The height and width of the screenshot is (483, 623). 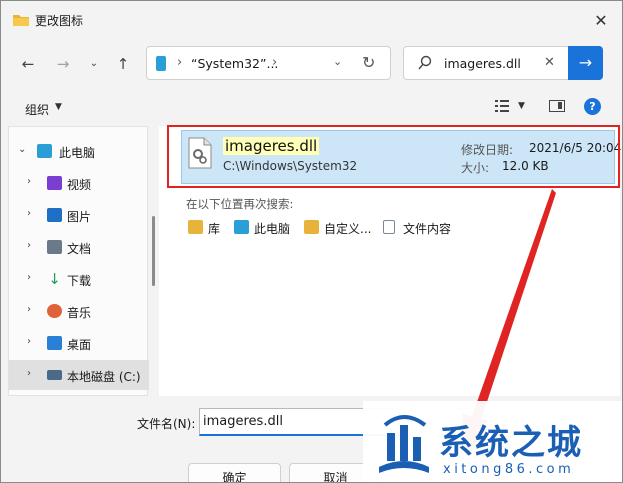 I want to click on address-bar: › “System32”... › ⌄ ↻, so click(x=268, y=63).